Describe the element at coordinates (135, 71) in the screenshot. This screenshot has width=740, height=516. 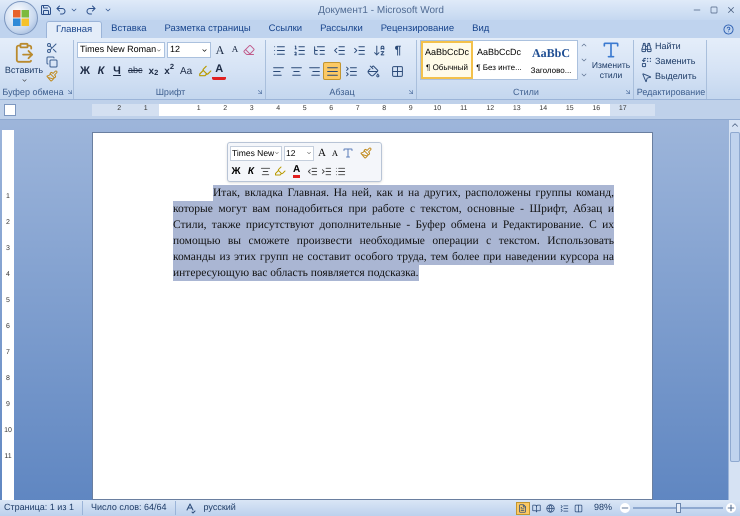
I see `strikethrough-button: abc` at that location.